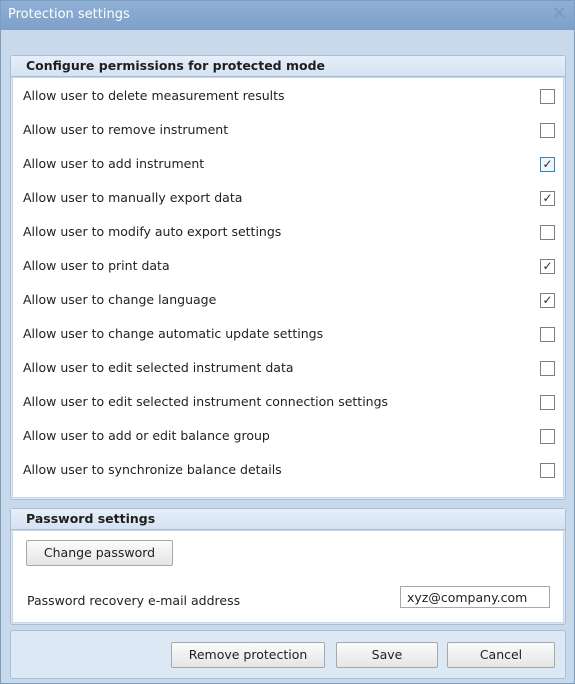  I want to click on permission-label: Allow user to manually export data, so click(133, 197).